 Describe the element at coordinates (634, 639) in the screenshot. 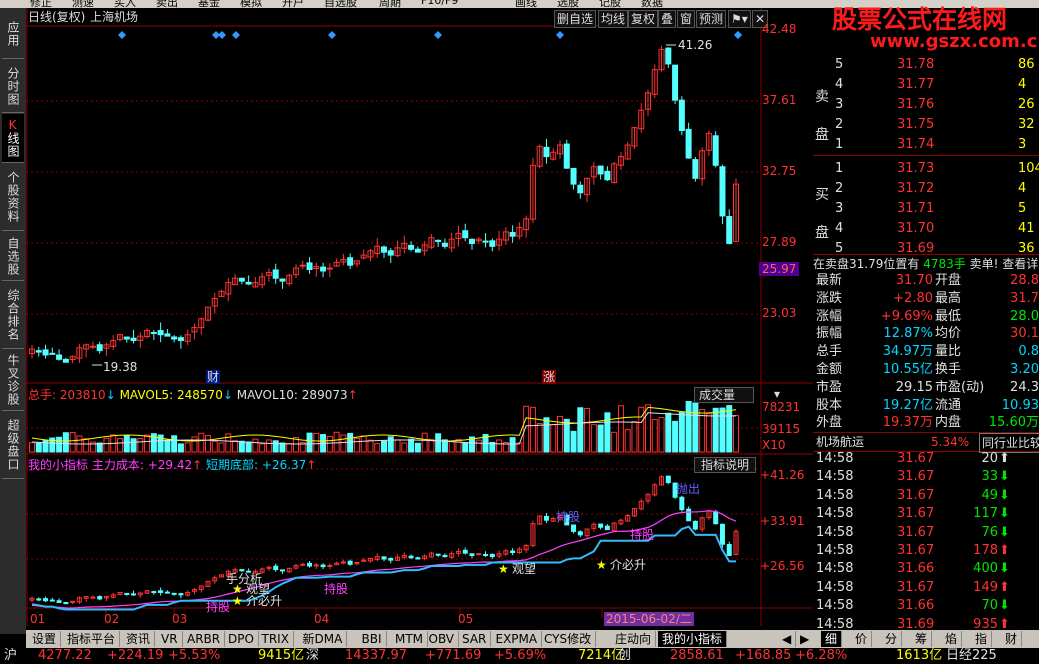

I see `indicator-tab: 庄动向` at that location.